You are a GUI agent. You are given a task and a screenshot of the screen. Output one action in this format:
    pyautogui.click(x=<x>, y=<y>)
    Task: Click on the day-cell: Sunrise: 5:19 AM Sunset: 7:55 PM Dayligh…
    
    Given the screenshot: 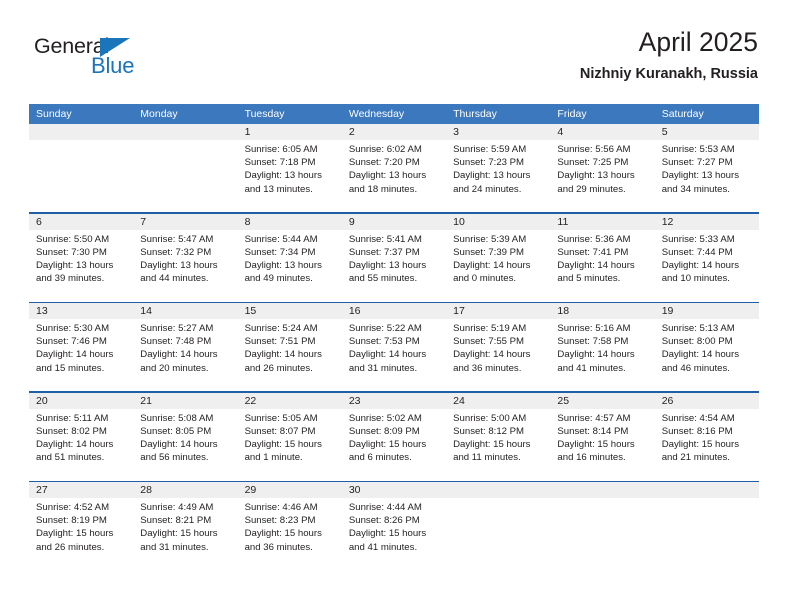 What is the action you would take?
    pyautogui.click(x=498, y=355)
    